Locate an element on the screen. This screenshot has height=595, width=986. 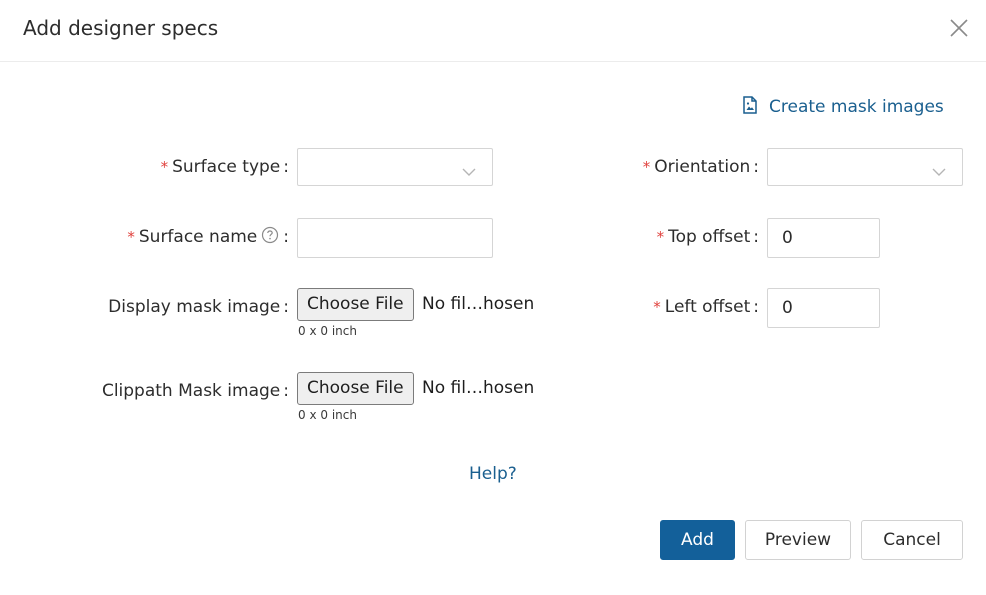
add-button: Add is located at coordinates (697, 540).